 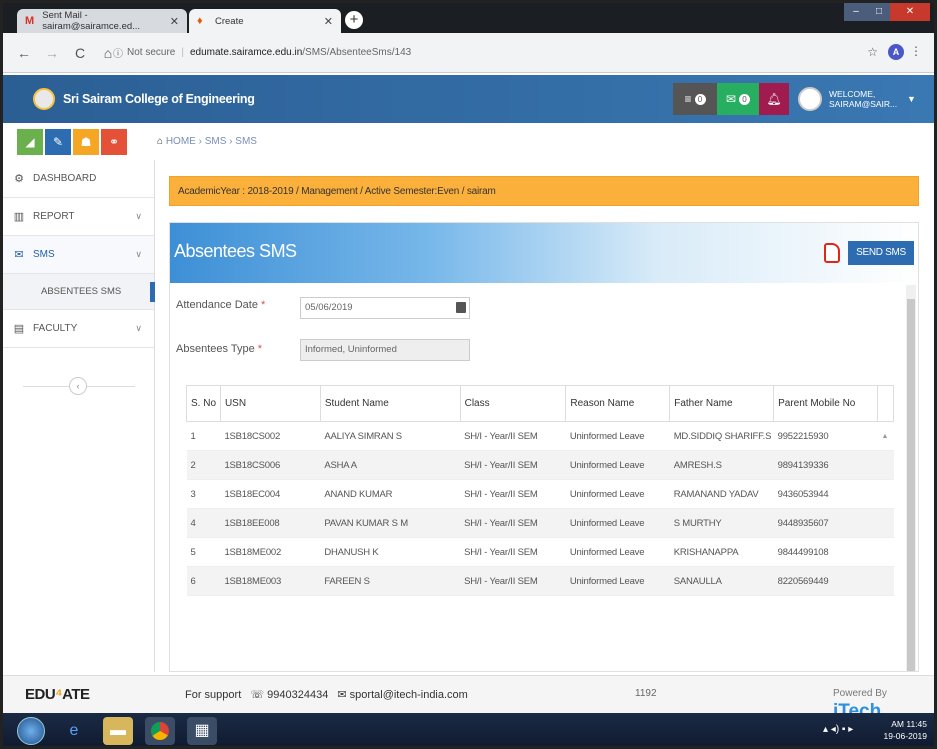 I want to click on cell-father-name: SANAULLA, so click(x=721, y=581).